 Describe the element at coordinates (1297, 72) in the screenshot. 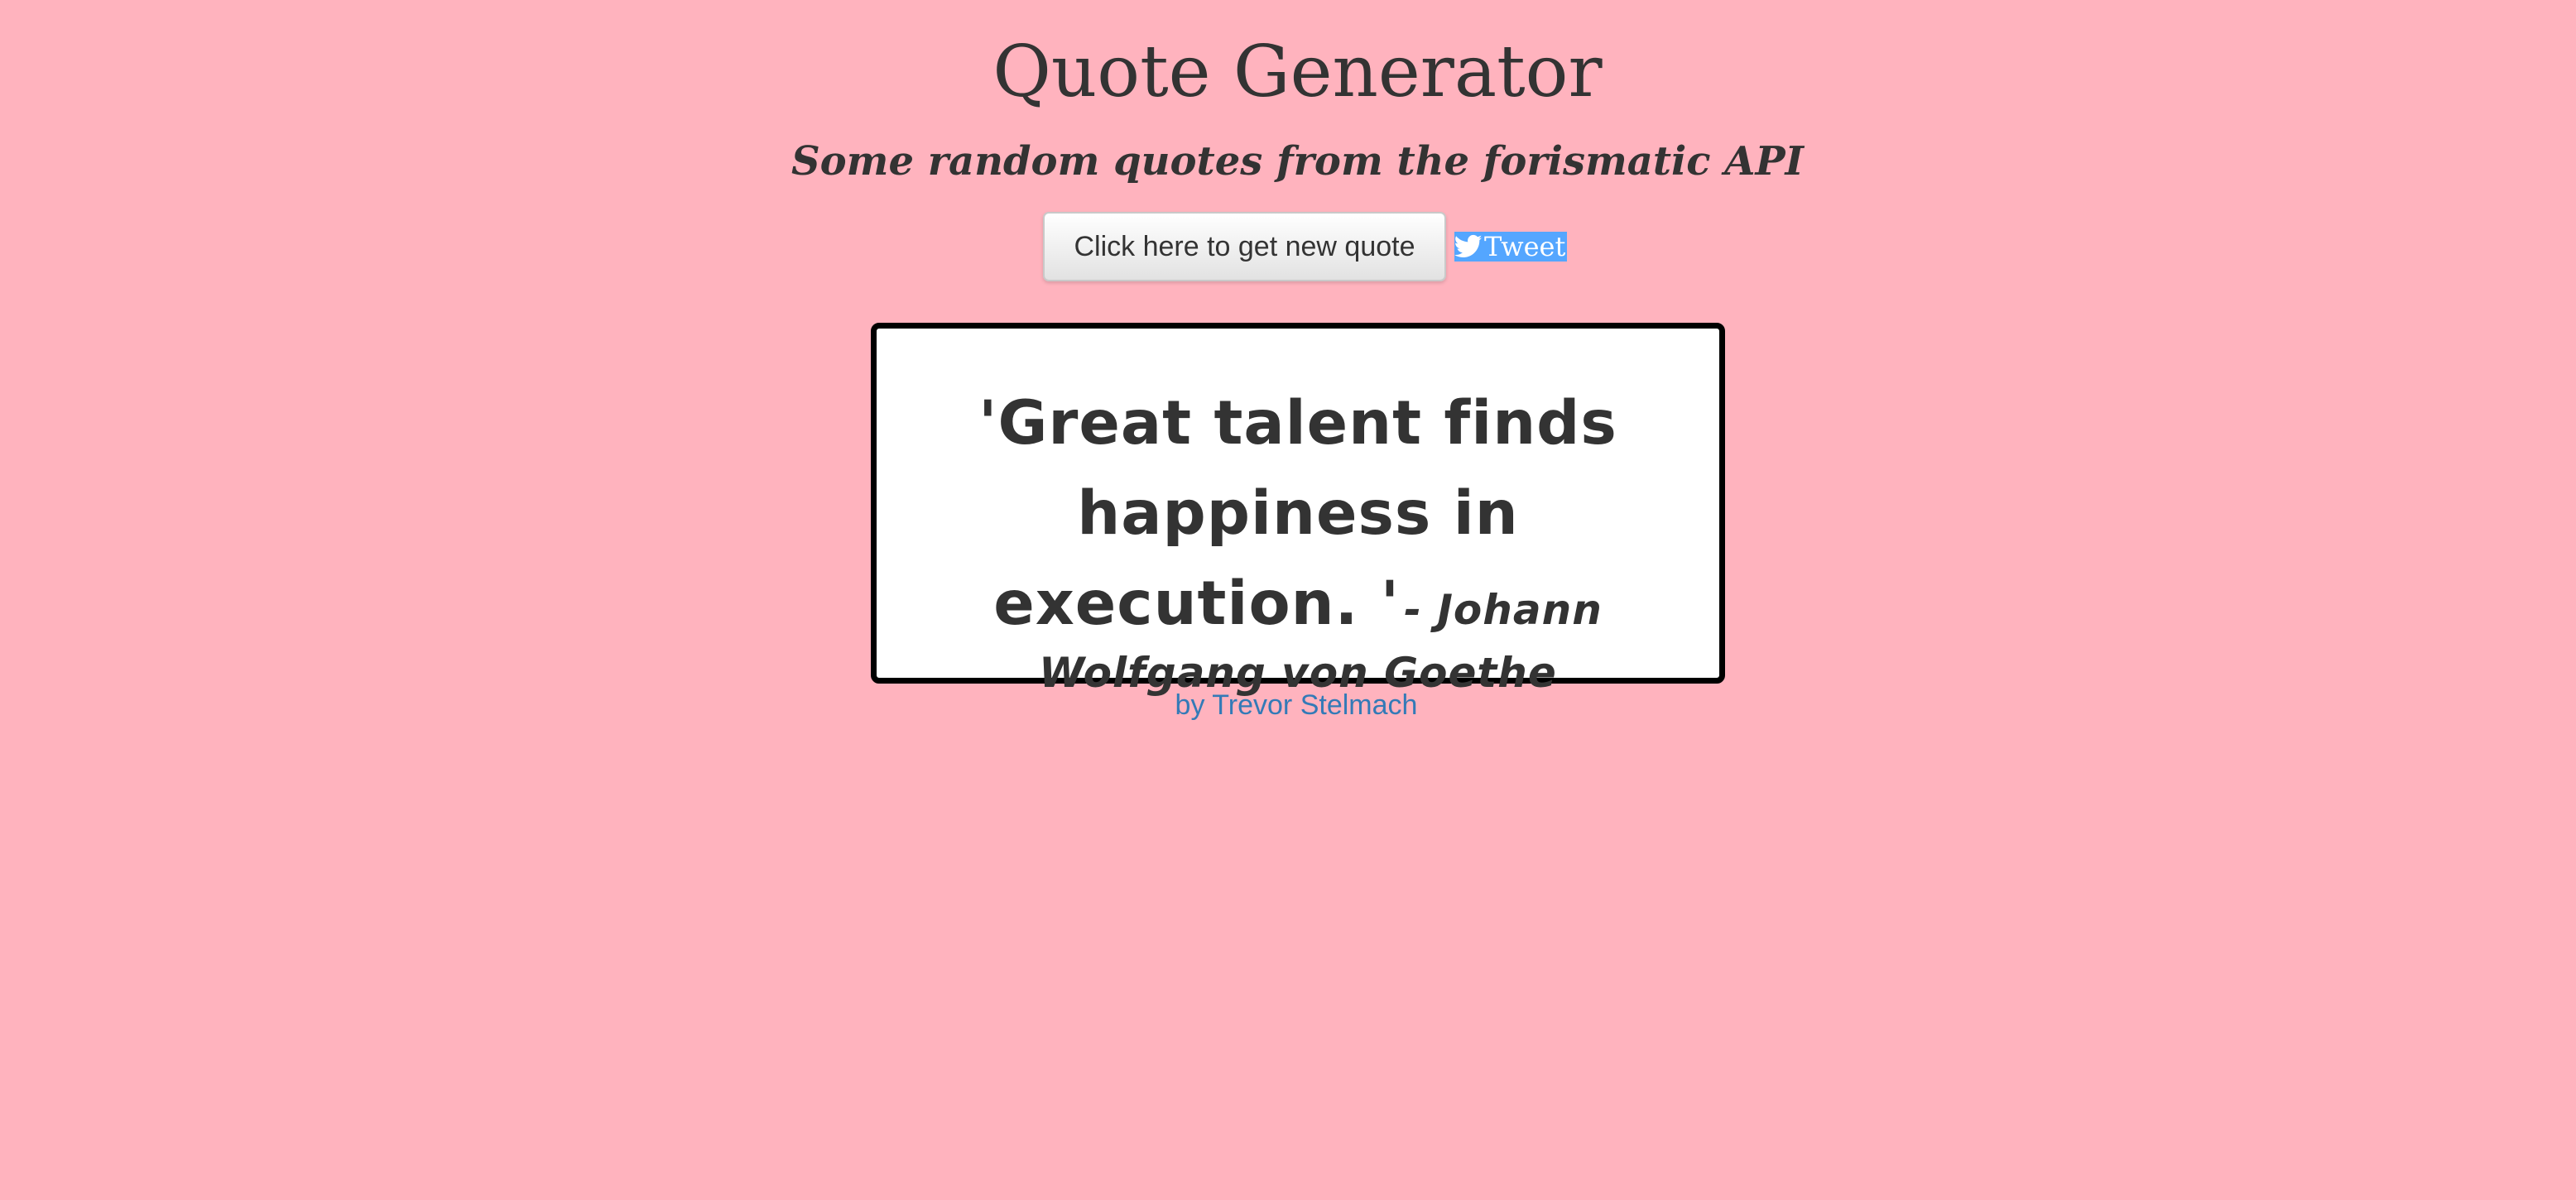

I see `page-title: Quote Generator` at that location.